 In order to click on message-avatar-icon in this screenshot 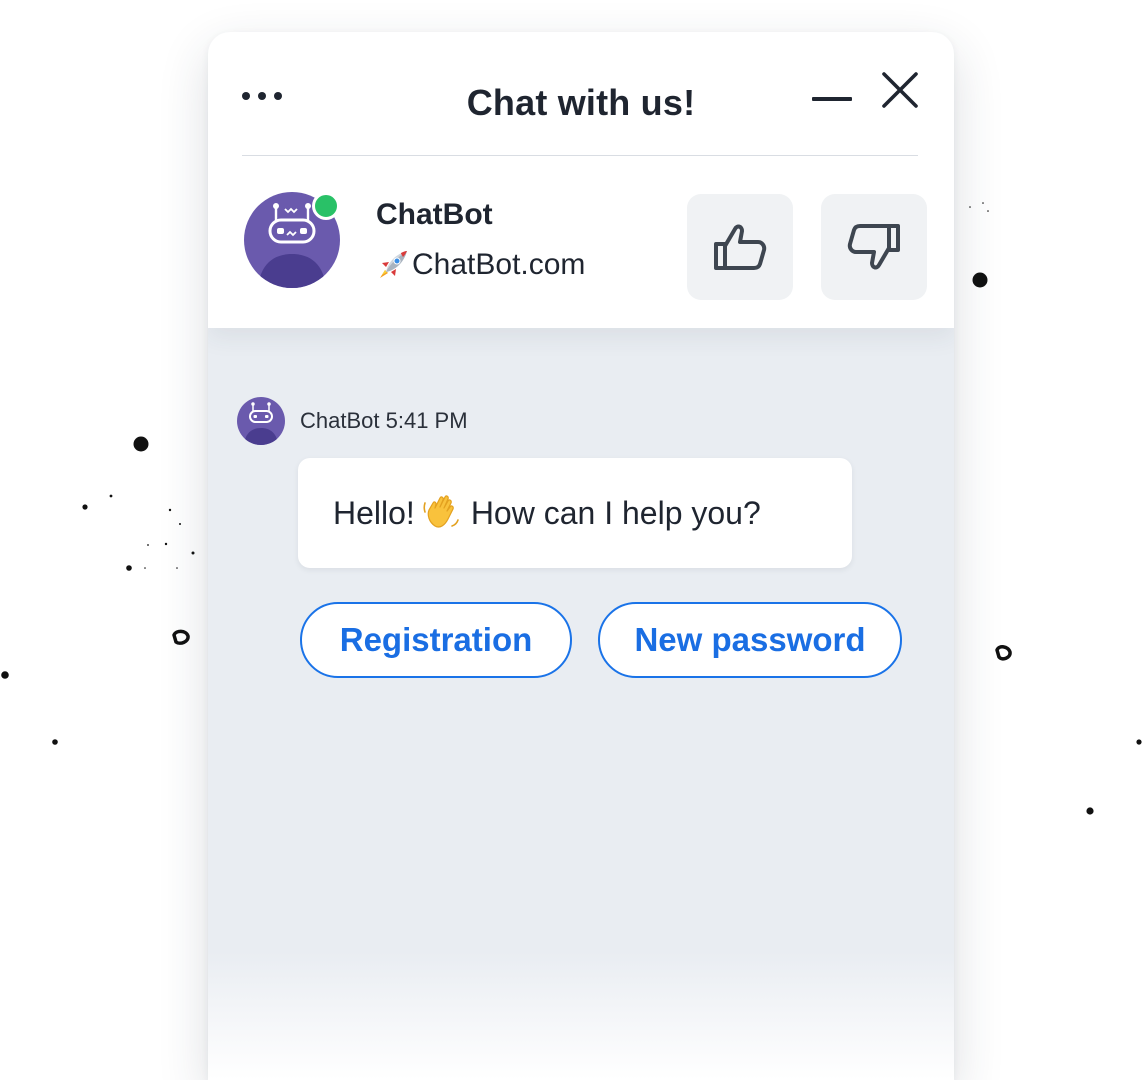, I will do `click(261, 421)`.